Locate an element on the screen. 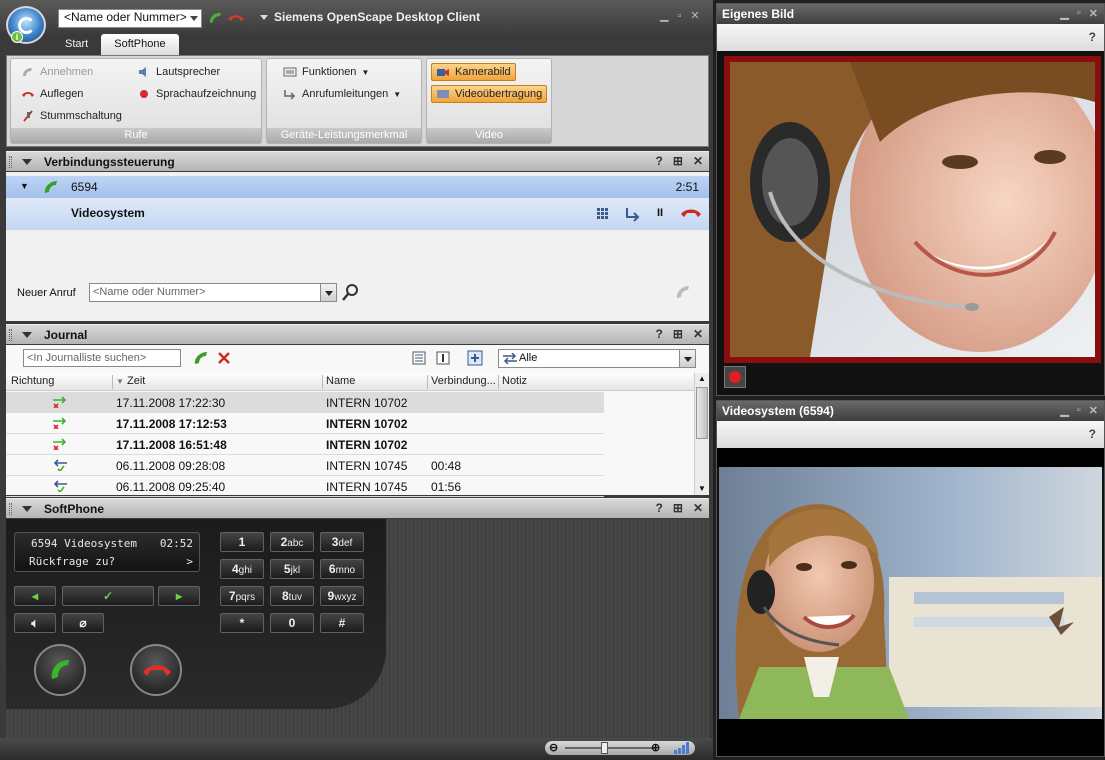 The height and width of the screenshot is (760, 1105). journal-scrollbar: ▲ ▼ is located at coordinates (701, 434).